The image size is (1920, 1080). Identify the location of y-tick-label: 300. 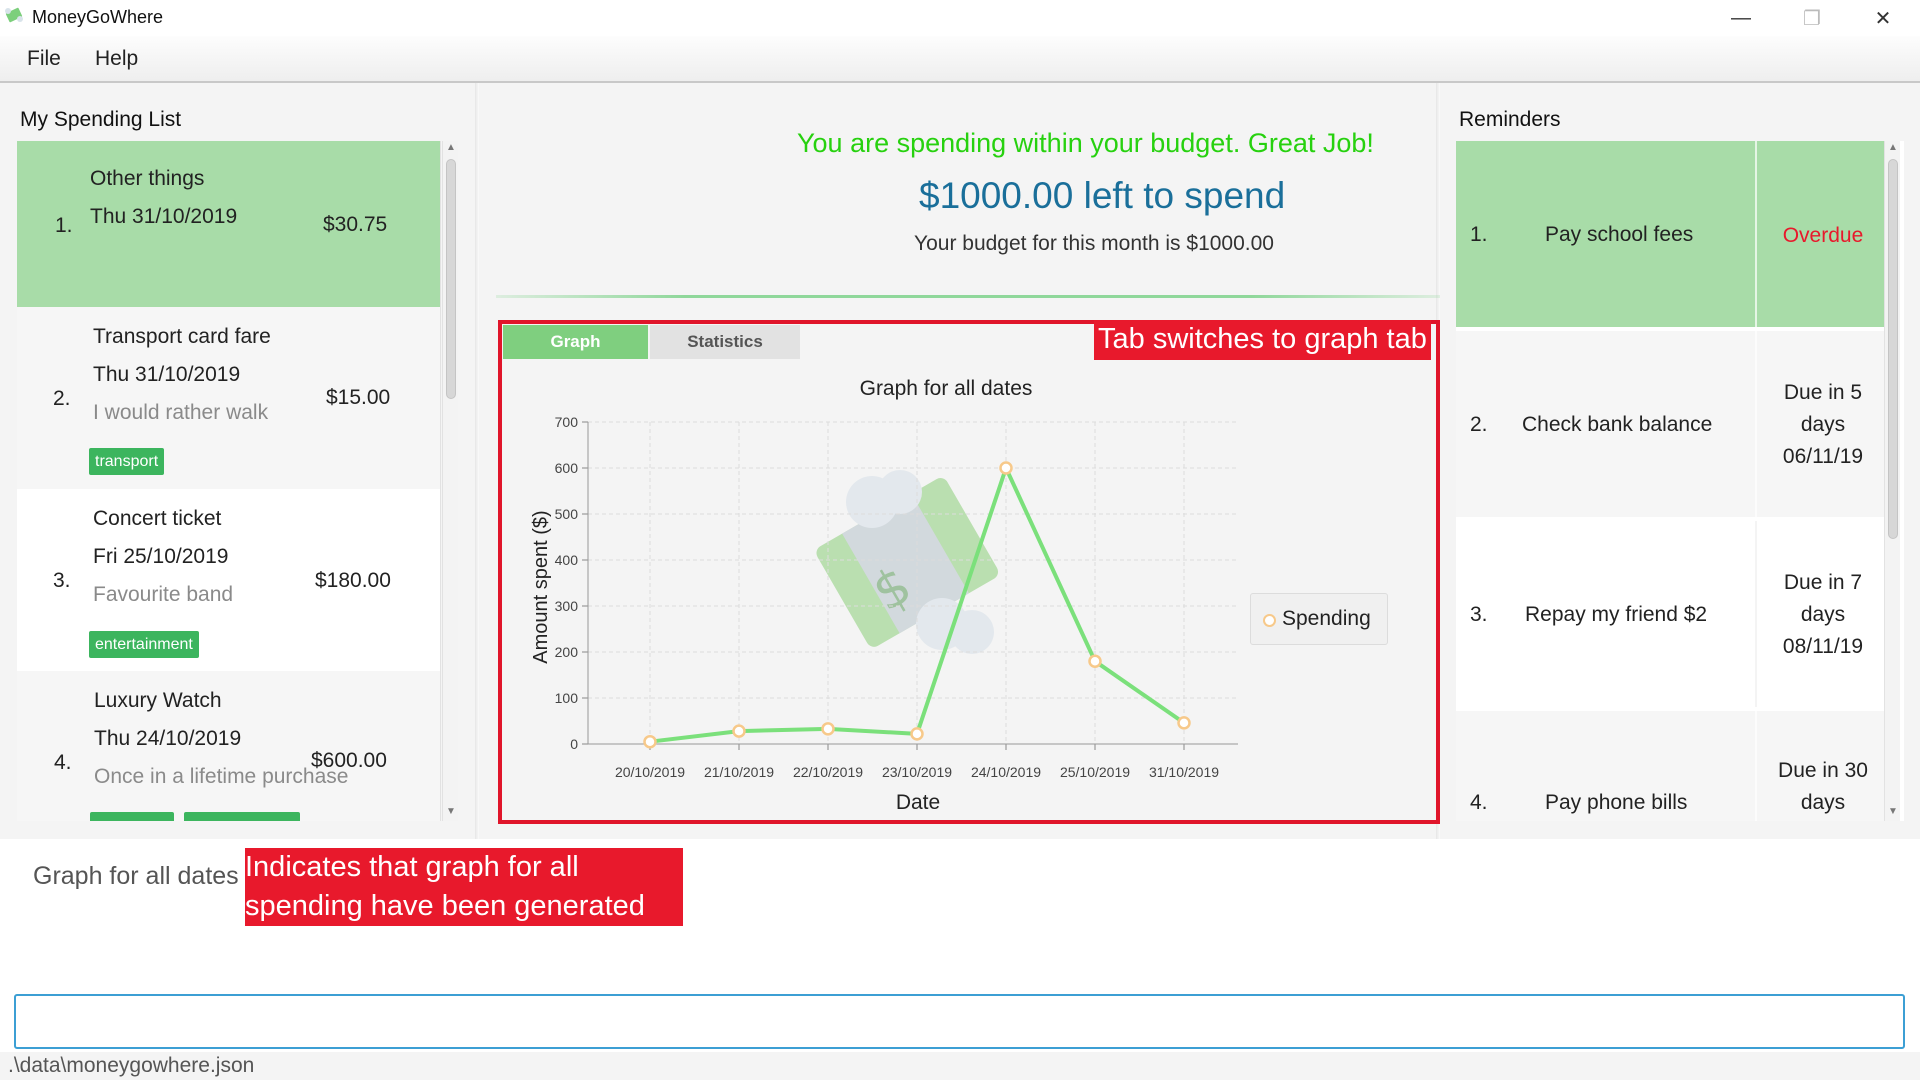
(567, 606).